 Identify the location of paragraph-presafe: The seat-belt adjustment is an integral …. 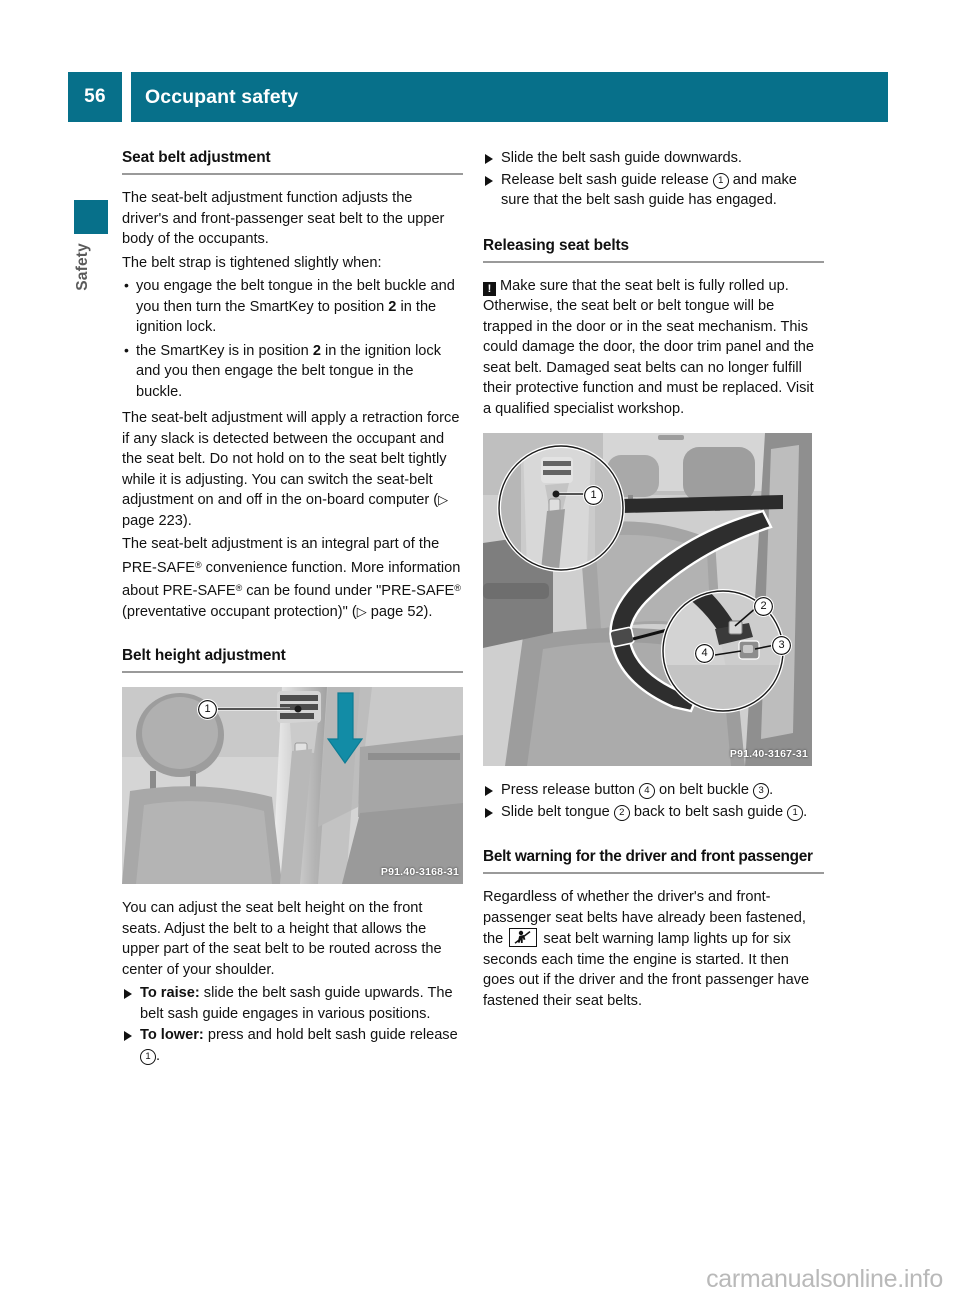
(292, 578).